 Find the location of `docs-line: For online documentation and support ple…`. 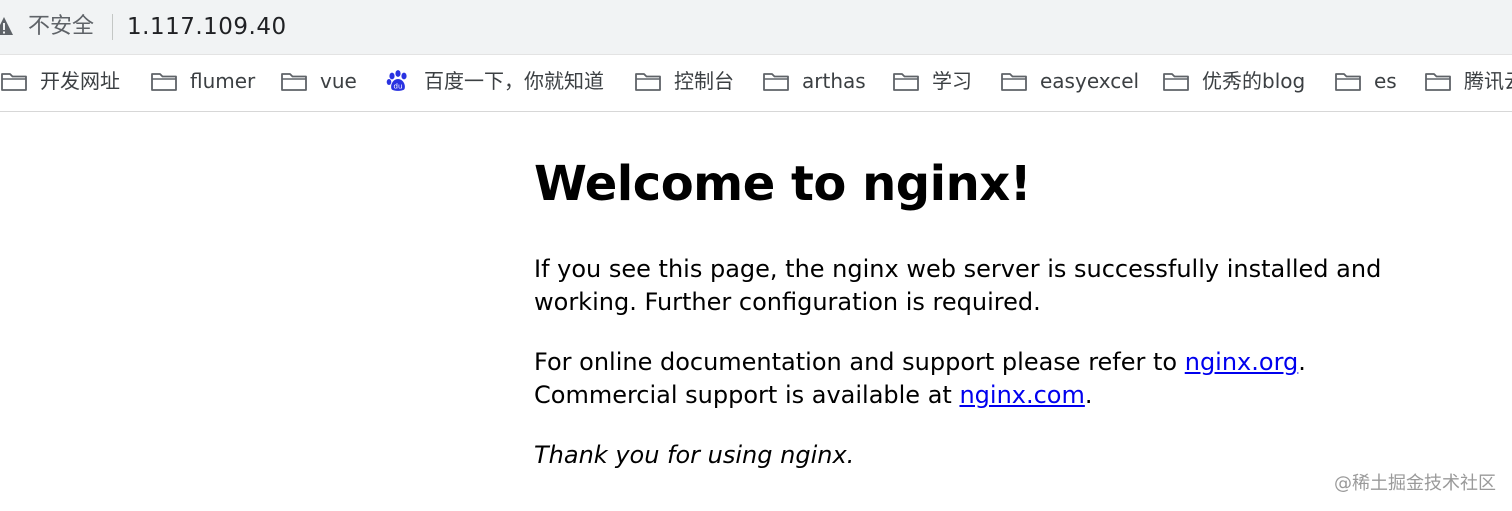

docs-line: For online documentation and support ple… is located at coordinates (920, 362).